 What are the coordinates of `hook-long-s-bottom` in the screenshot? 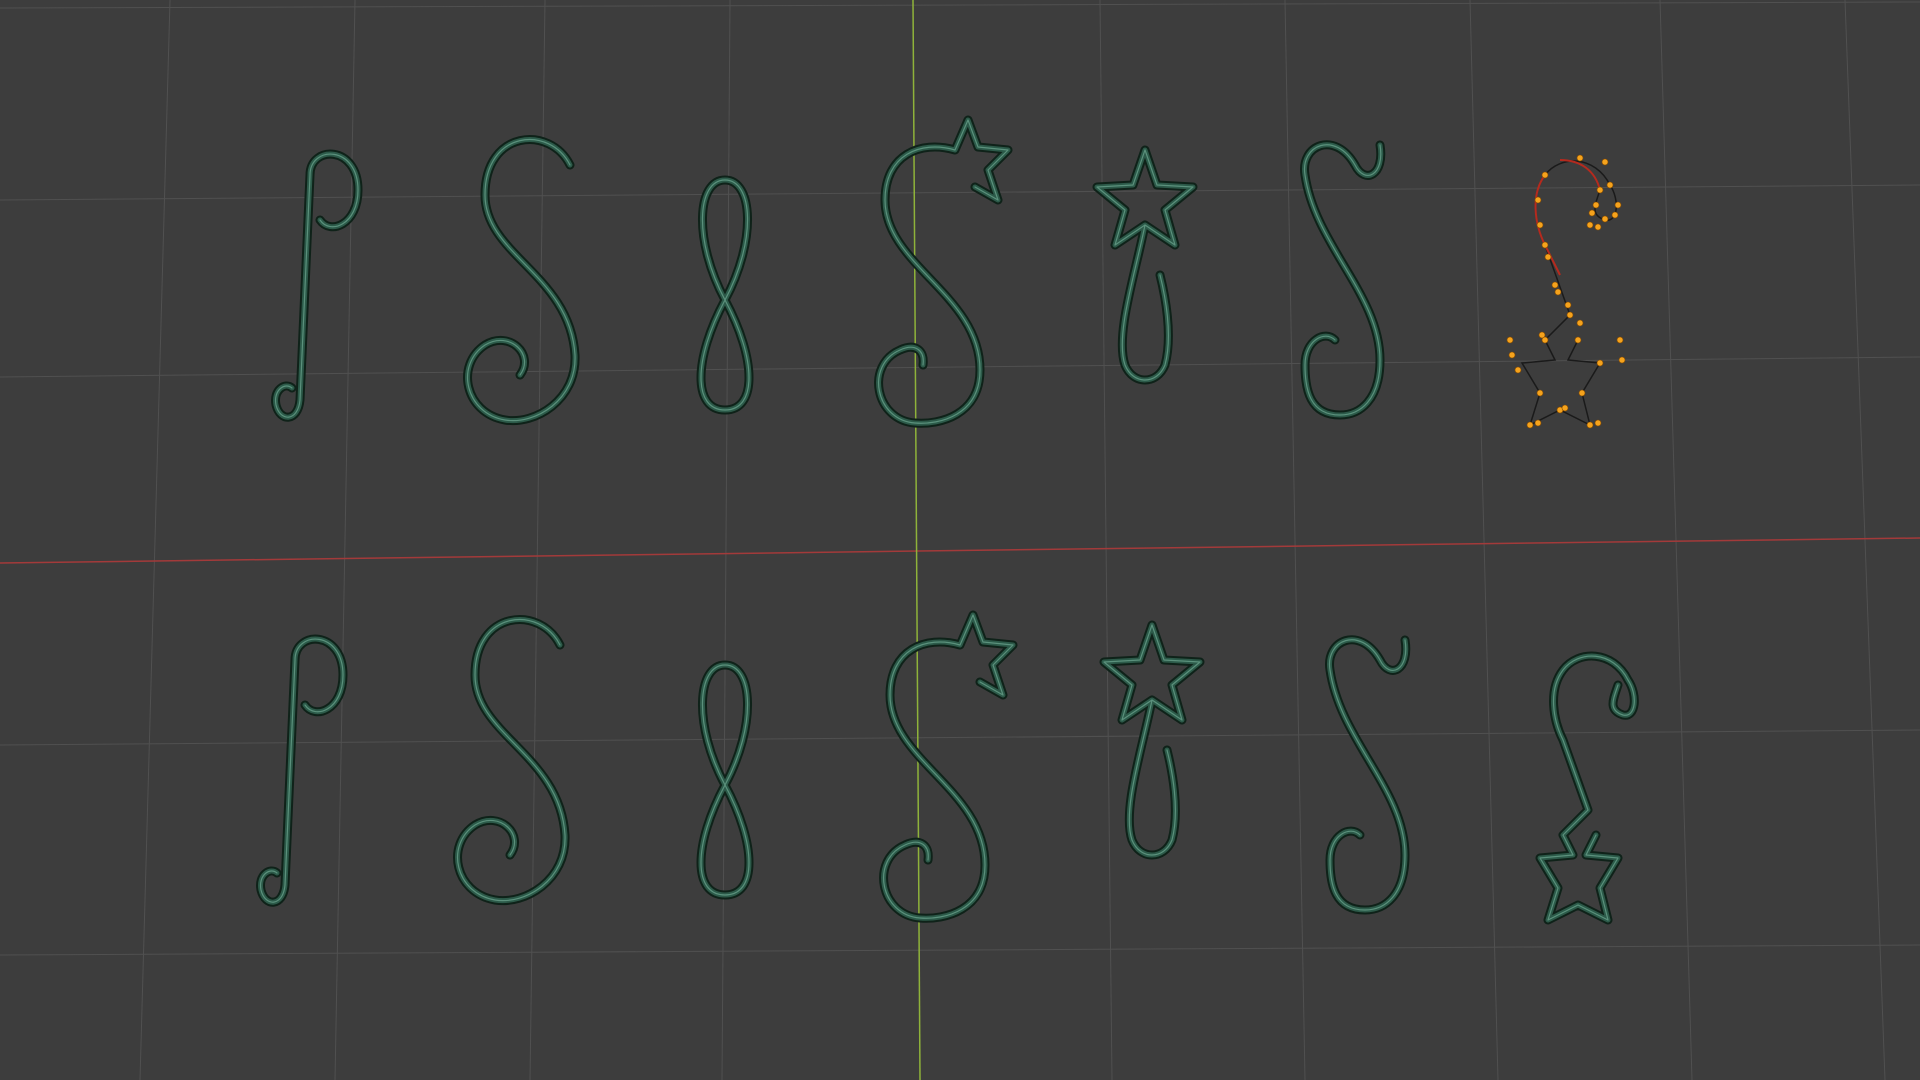 It's located at (1368, 775).